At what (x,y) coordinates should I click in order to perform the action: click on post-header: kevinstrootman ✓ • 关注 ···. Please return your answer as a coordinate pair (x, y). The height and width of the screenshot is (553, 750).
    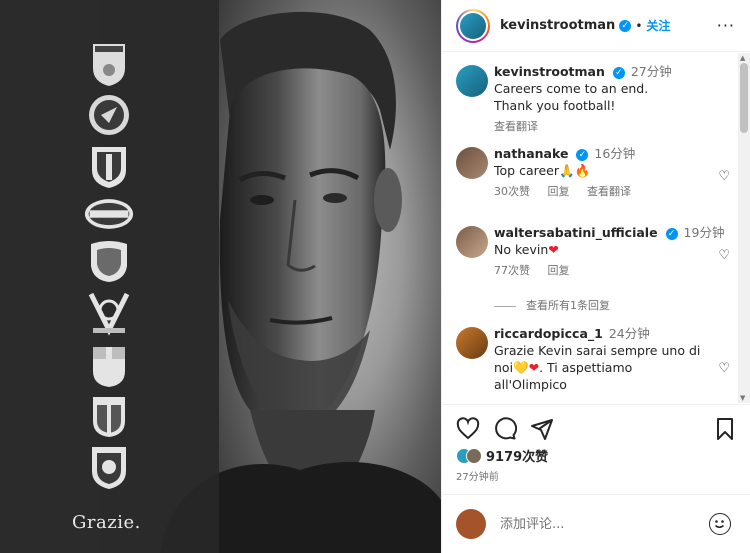
    Looking at the image, I should click on (596, 26).